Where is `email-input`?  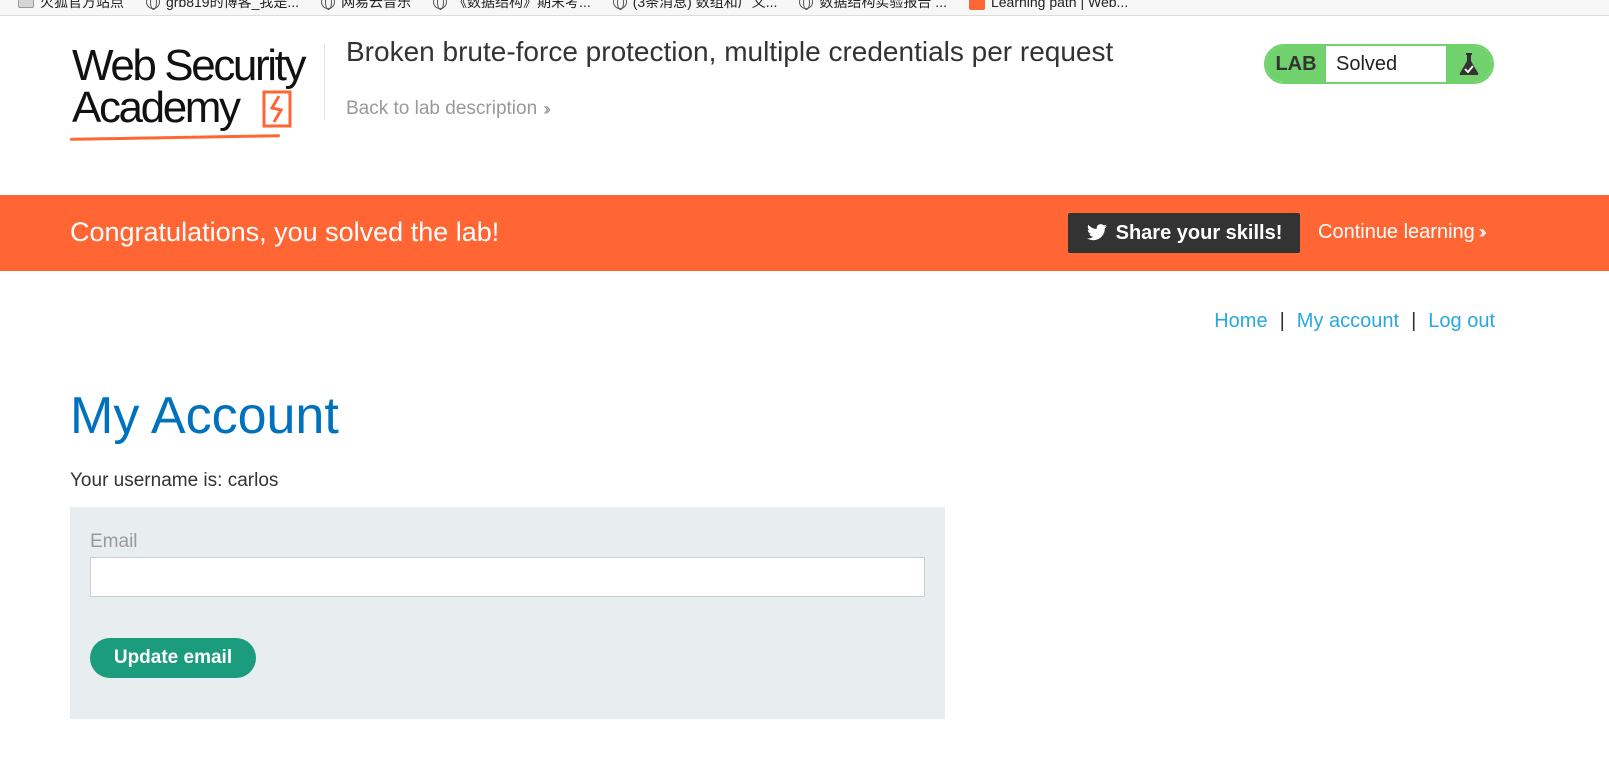
email-input is located at coordinates (507, 577).